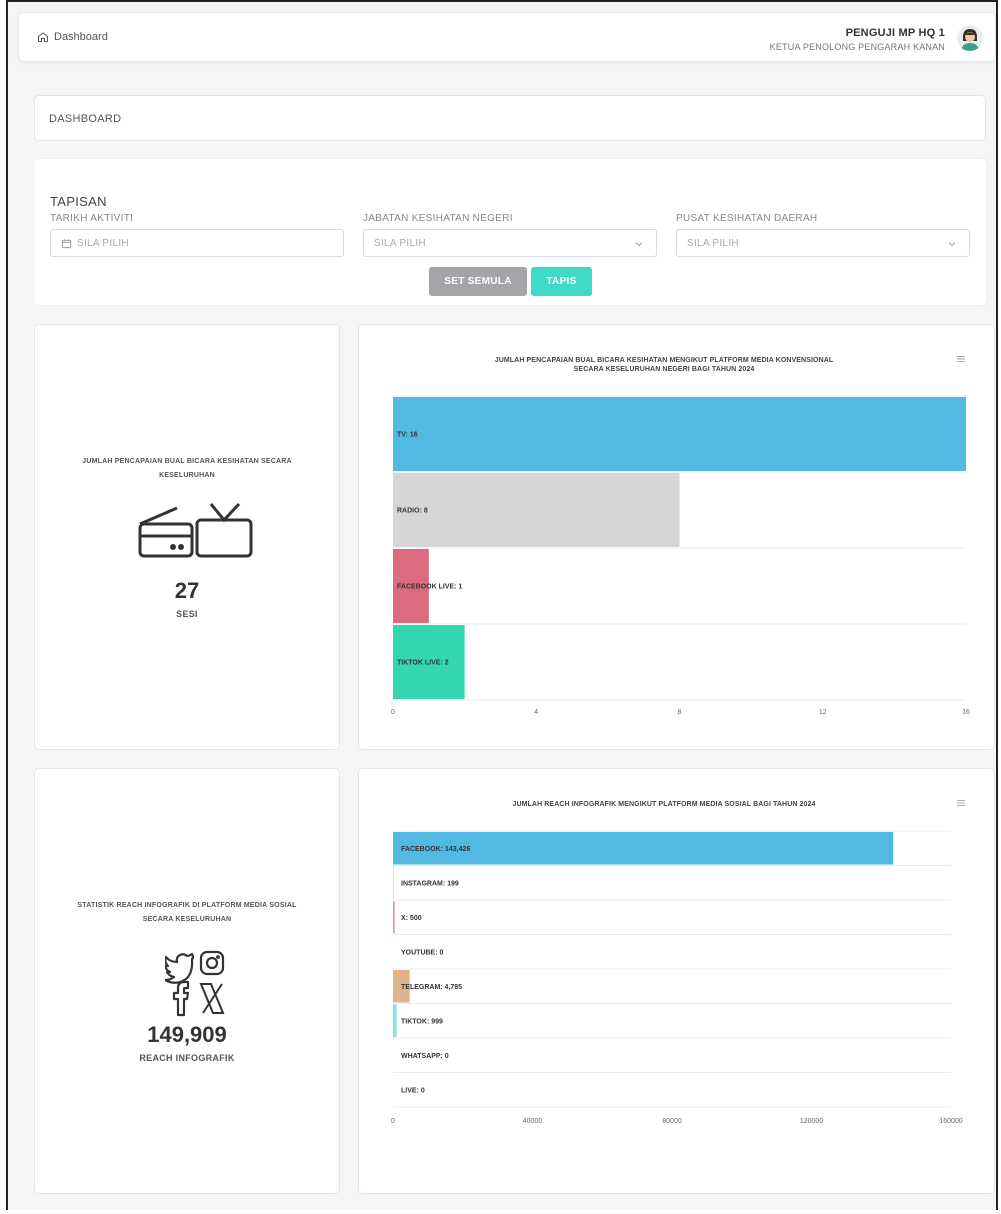 The width and height of the screenshot is (1001, 1214). I want to click on filter-title: TAPISAN, so click(78, 201).